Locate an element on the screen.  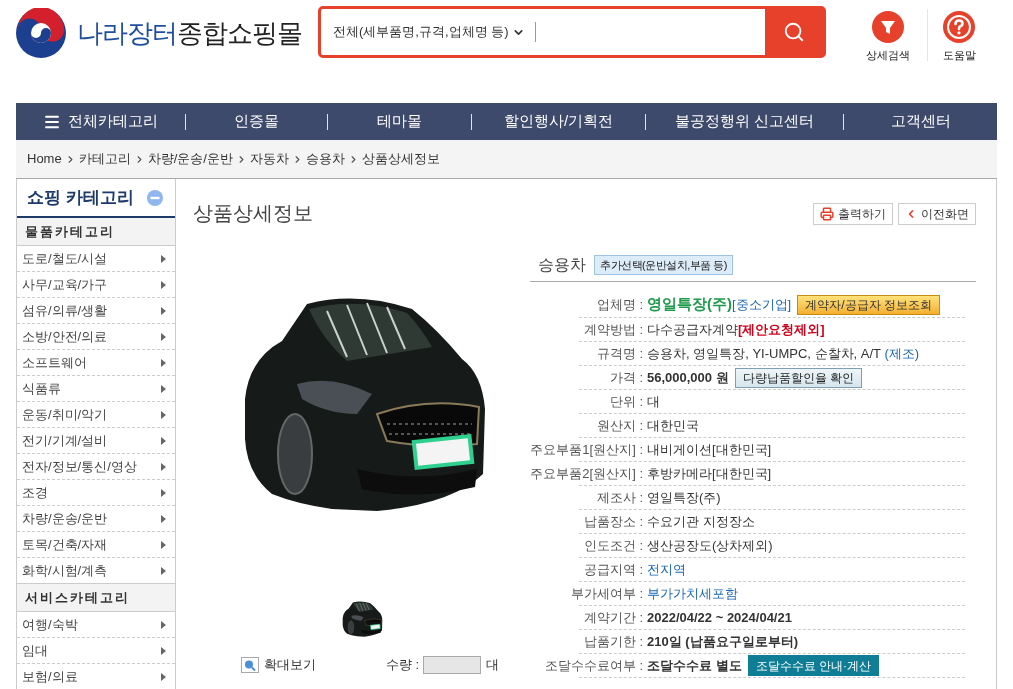
field-value: 조달수수료 별도 is located at coordinates (694, 665).